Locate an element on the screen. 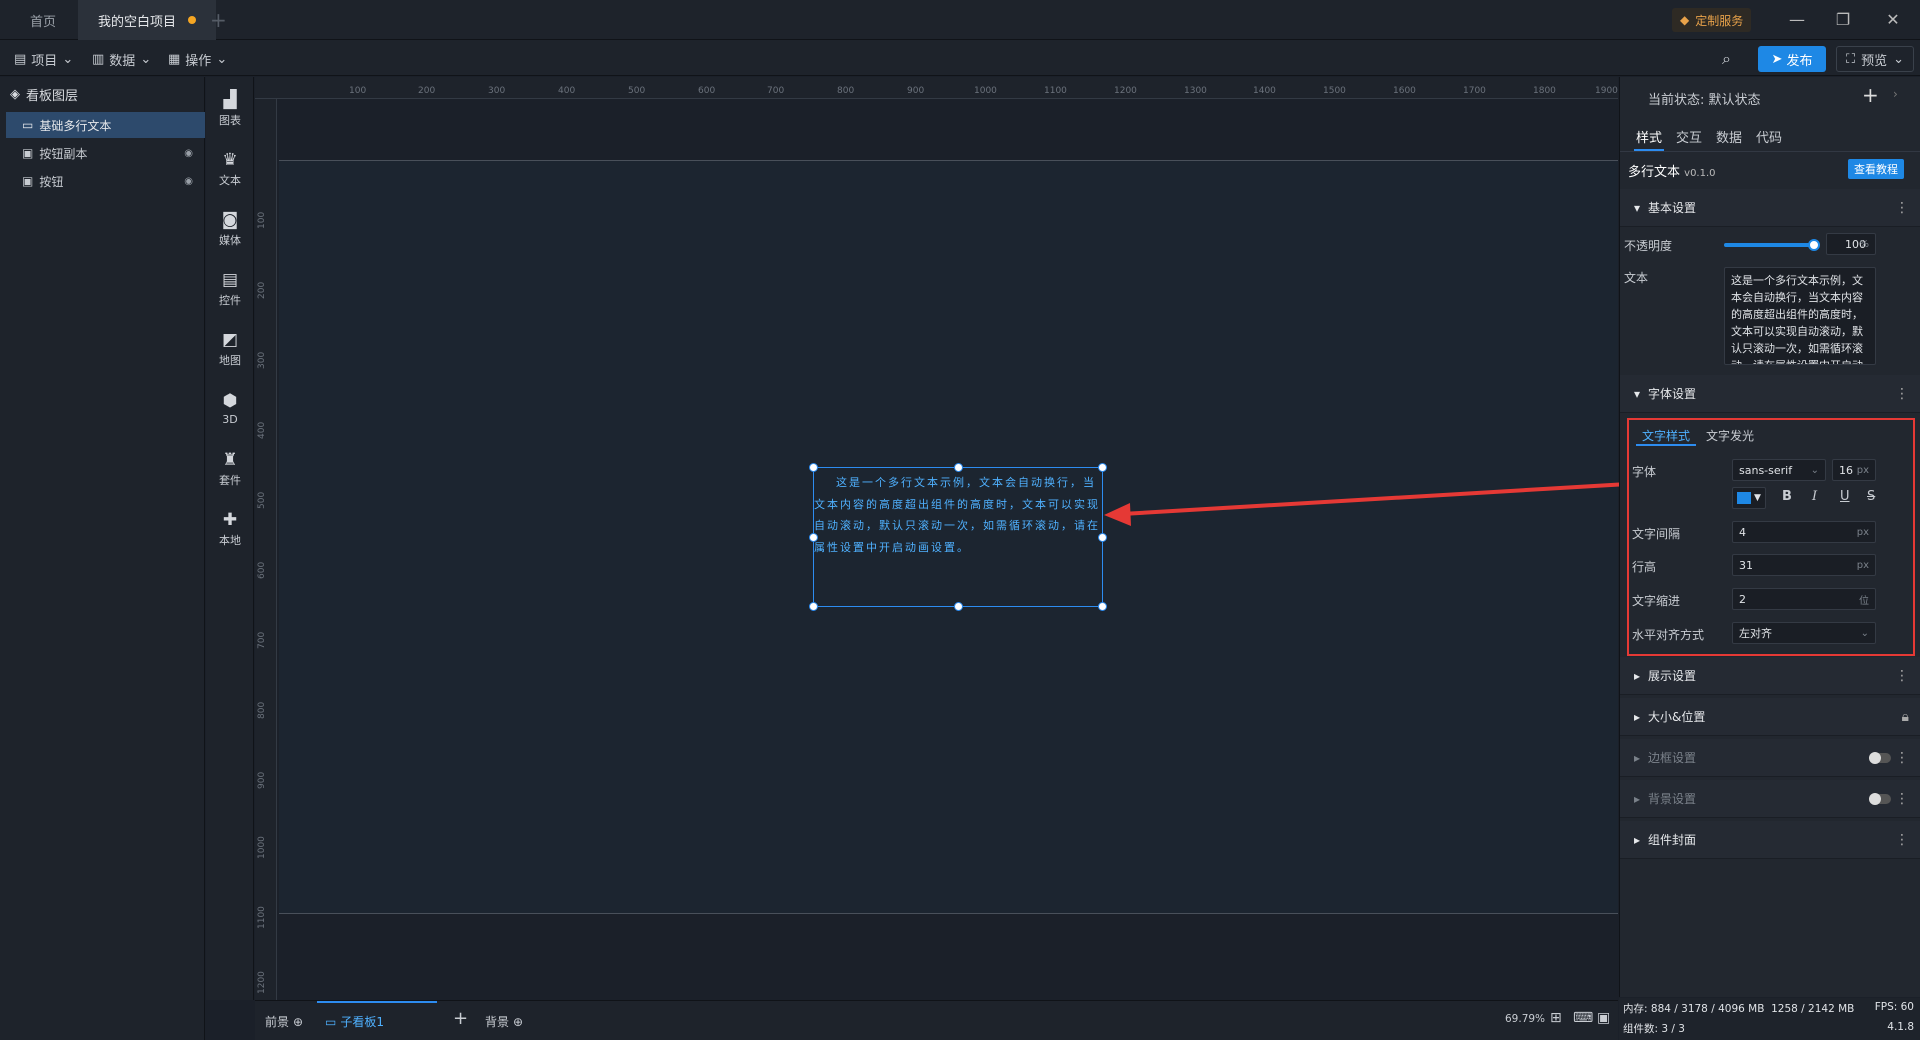 The image size is (1920, 1040). toggle-knob is located at coordinates (1875, 757).